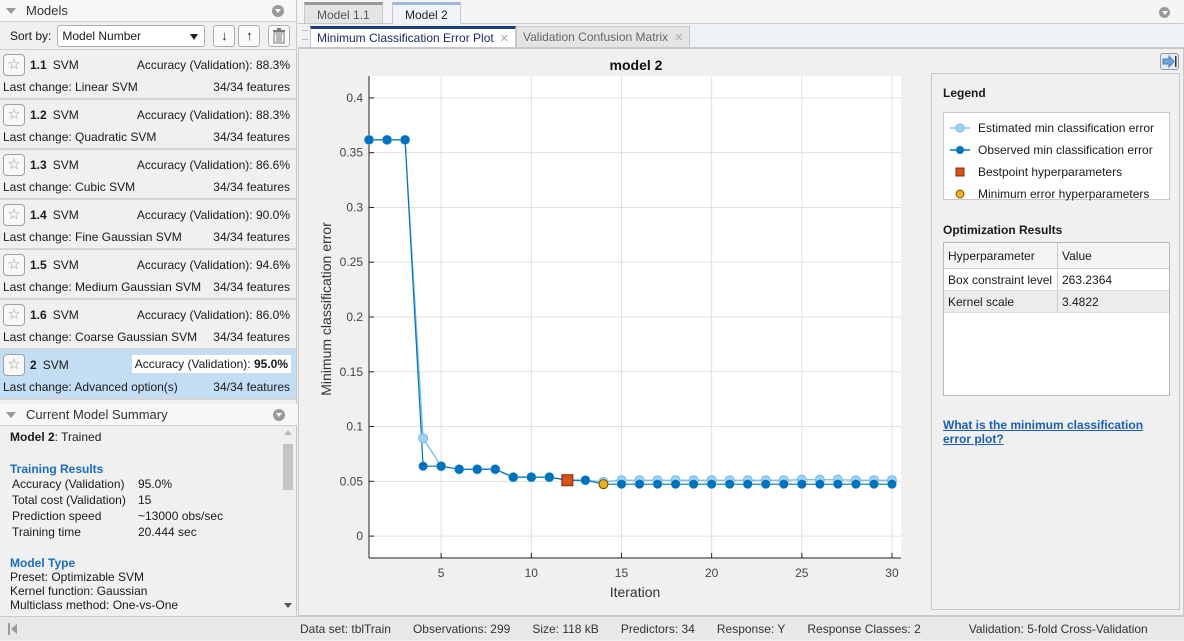 Image resolution: width=1184 pixels, height=641 pixels. What do you see at coordinates (102, 287) in the screenshot?
I see `model-last-change: Last change: Medium Gaussian SVM` at bounding box center [102, 287].